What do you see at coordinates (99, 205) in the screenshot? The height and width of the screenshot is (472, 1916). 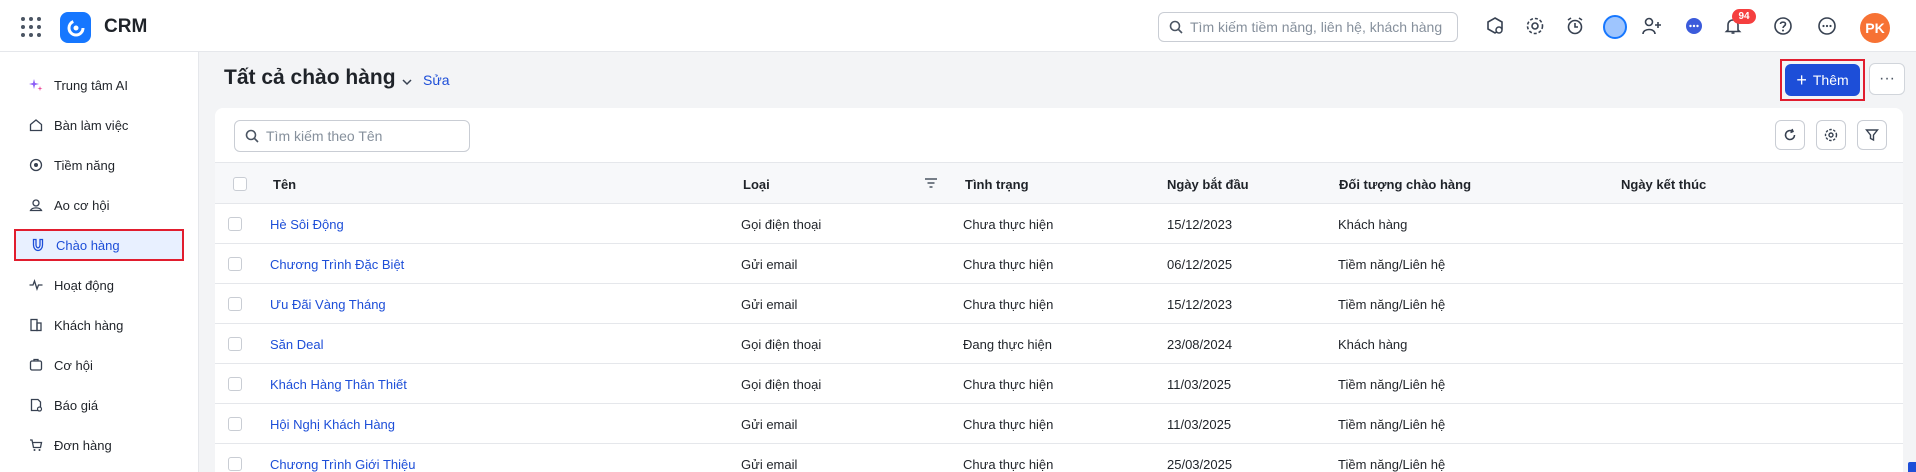 I see `sidebar-item-opportunity-pond: Ao cơ hội` at bounding box center [99, 205].